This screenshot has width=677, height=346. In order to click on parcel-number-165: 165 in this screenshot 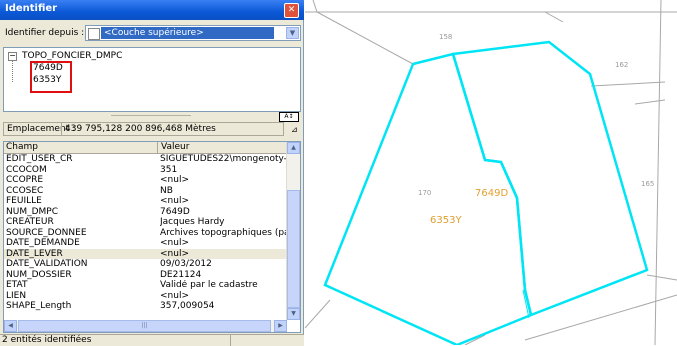, I will do `click(648, 184)`.